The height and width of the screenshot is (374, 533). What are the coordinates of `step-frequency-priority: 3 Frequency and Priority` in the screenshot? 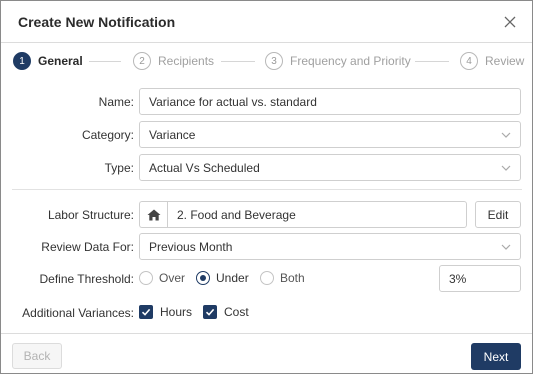 It's located at (338, 61).